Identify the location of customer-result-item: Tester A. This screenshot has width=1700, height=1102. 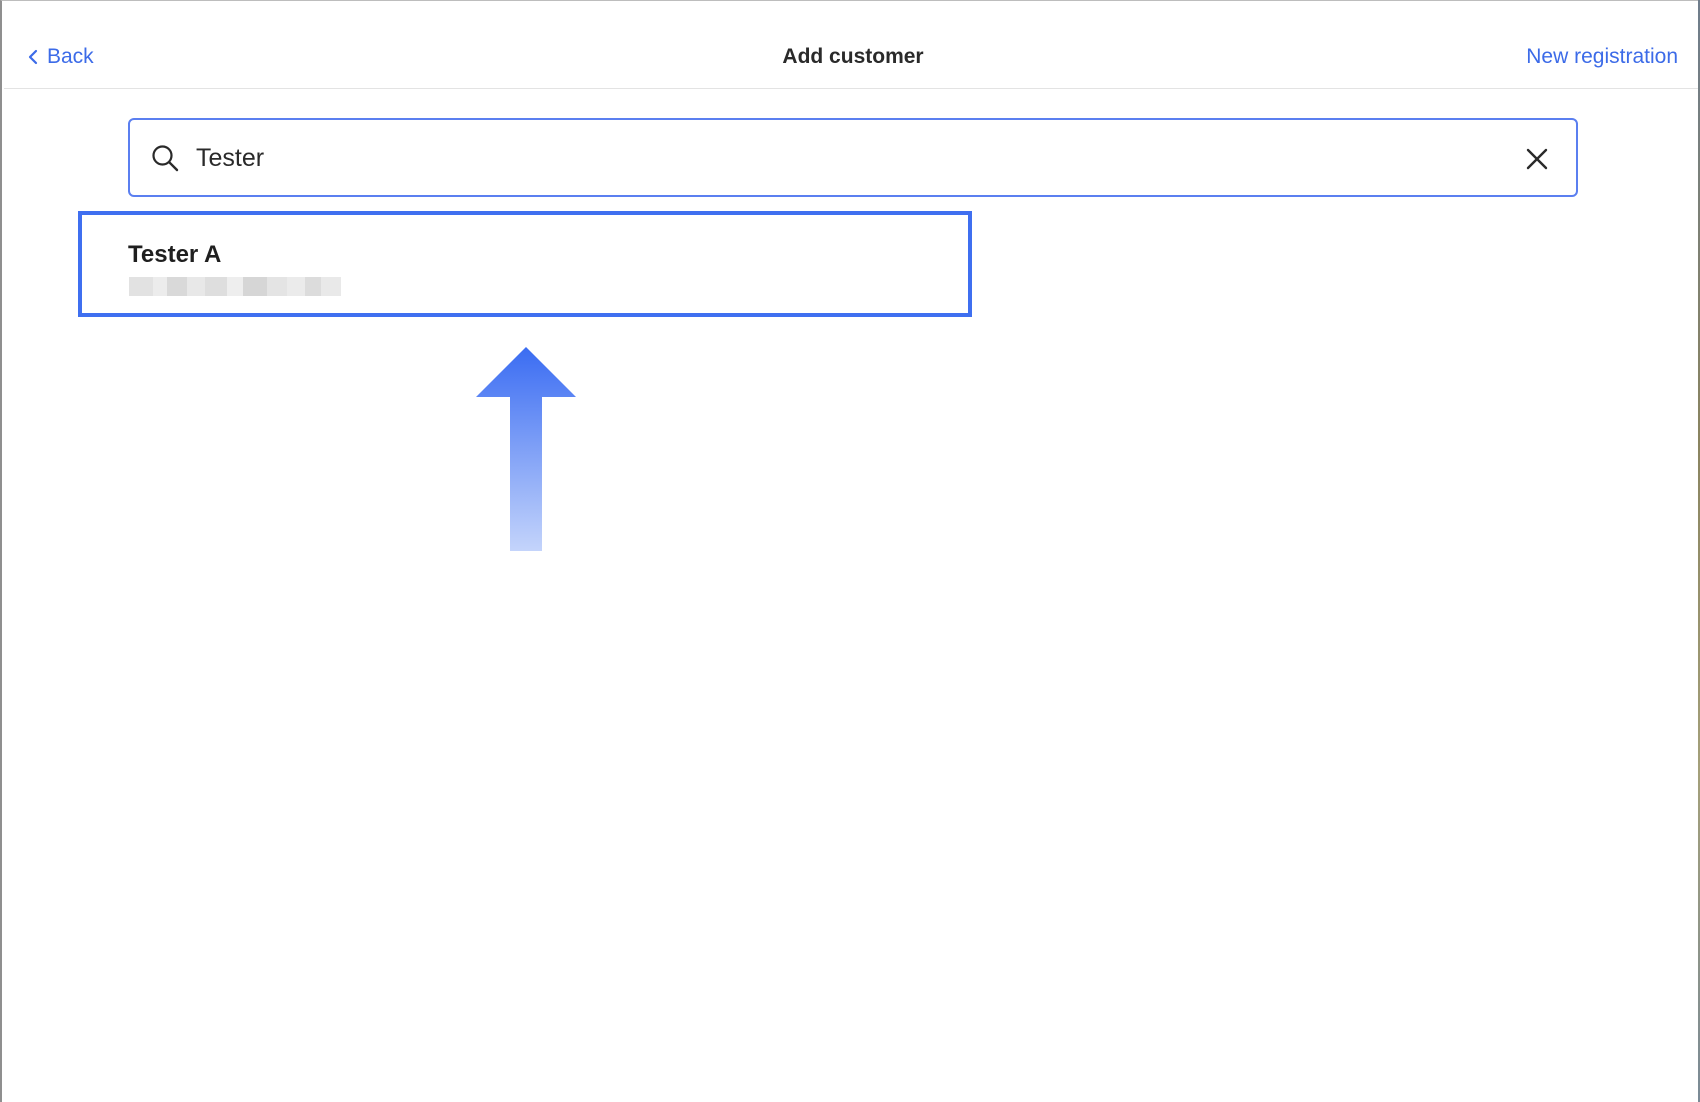
(525, 264).